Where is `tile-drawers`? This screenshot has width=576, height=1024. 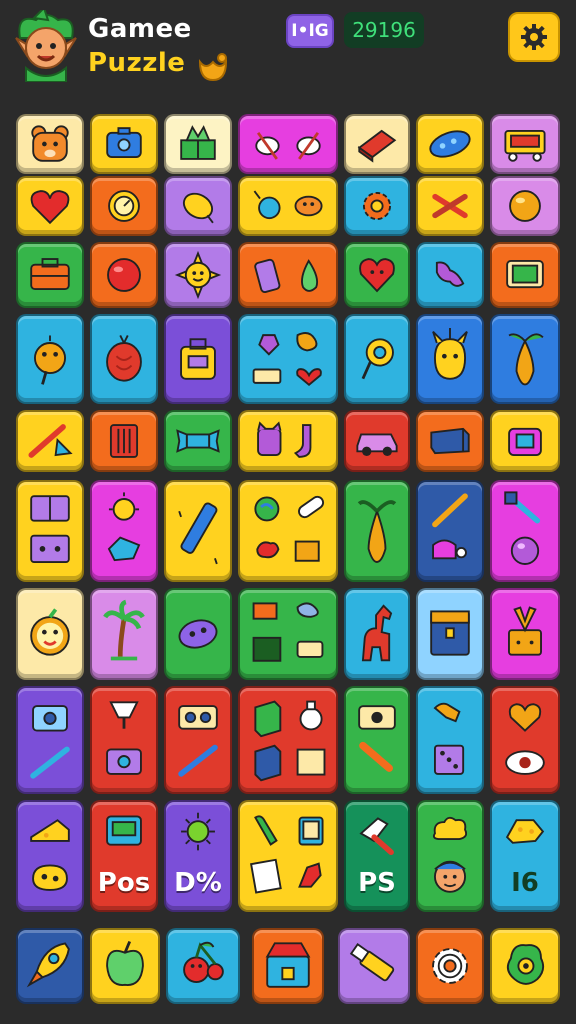 tile-drawers is located at coordinates (50, 531).